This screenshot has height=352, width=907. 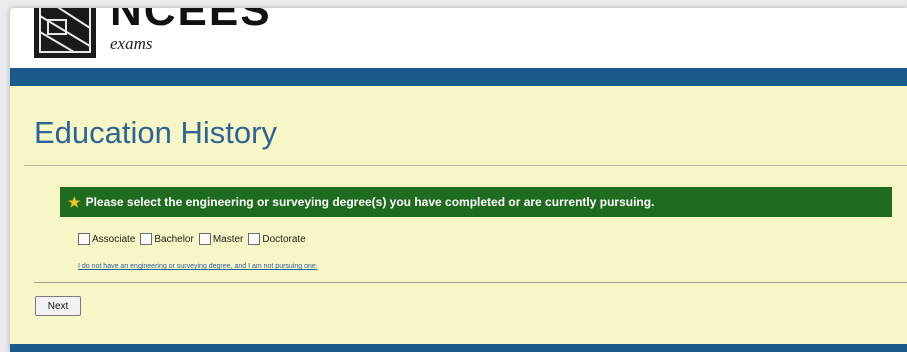 I want to click on degree-master-option: Master, so click(x=221, y=239).